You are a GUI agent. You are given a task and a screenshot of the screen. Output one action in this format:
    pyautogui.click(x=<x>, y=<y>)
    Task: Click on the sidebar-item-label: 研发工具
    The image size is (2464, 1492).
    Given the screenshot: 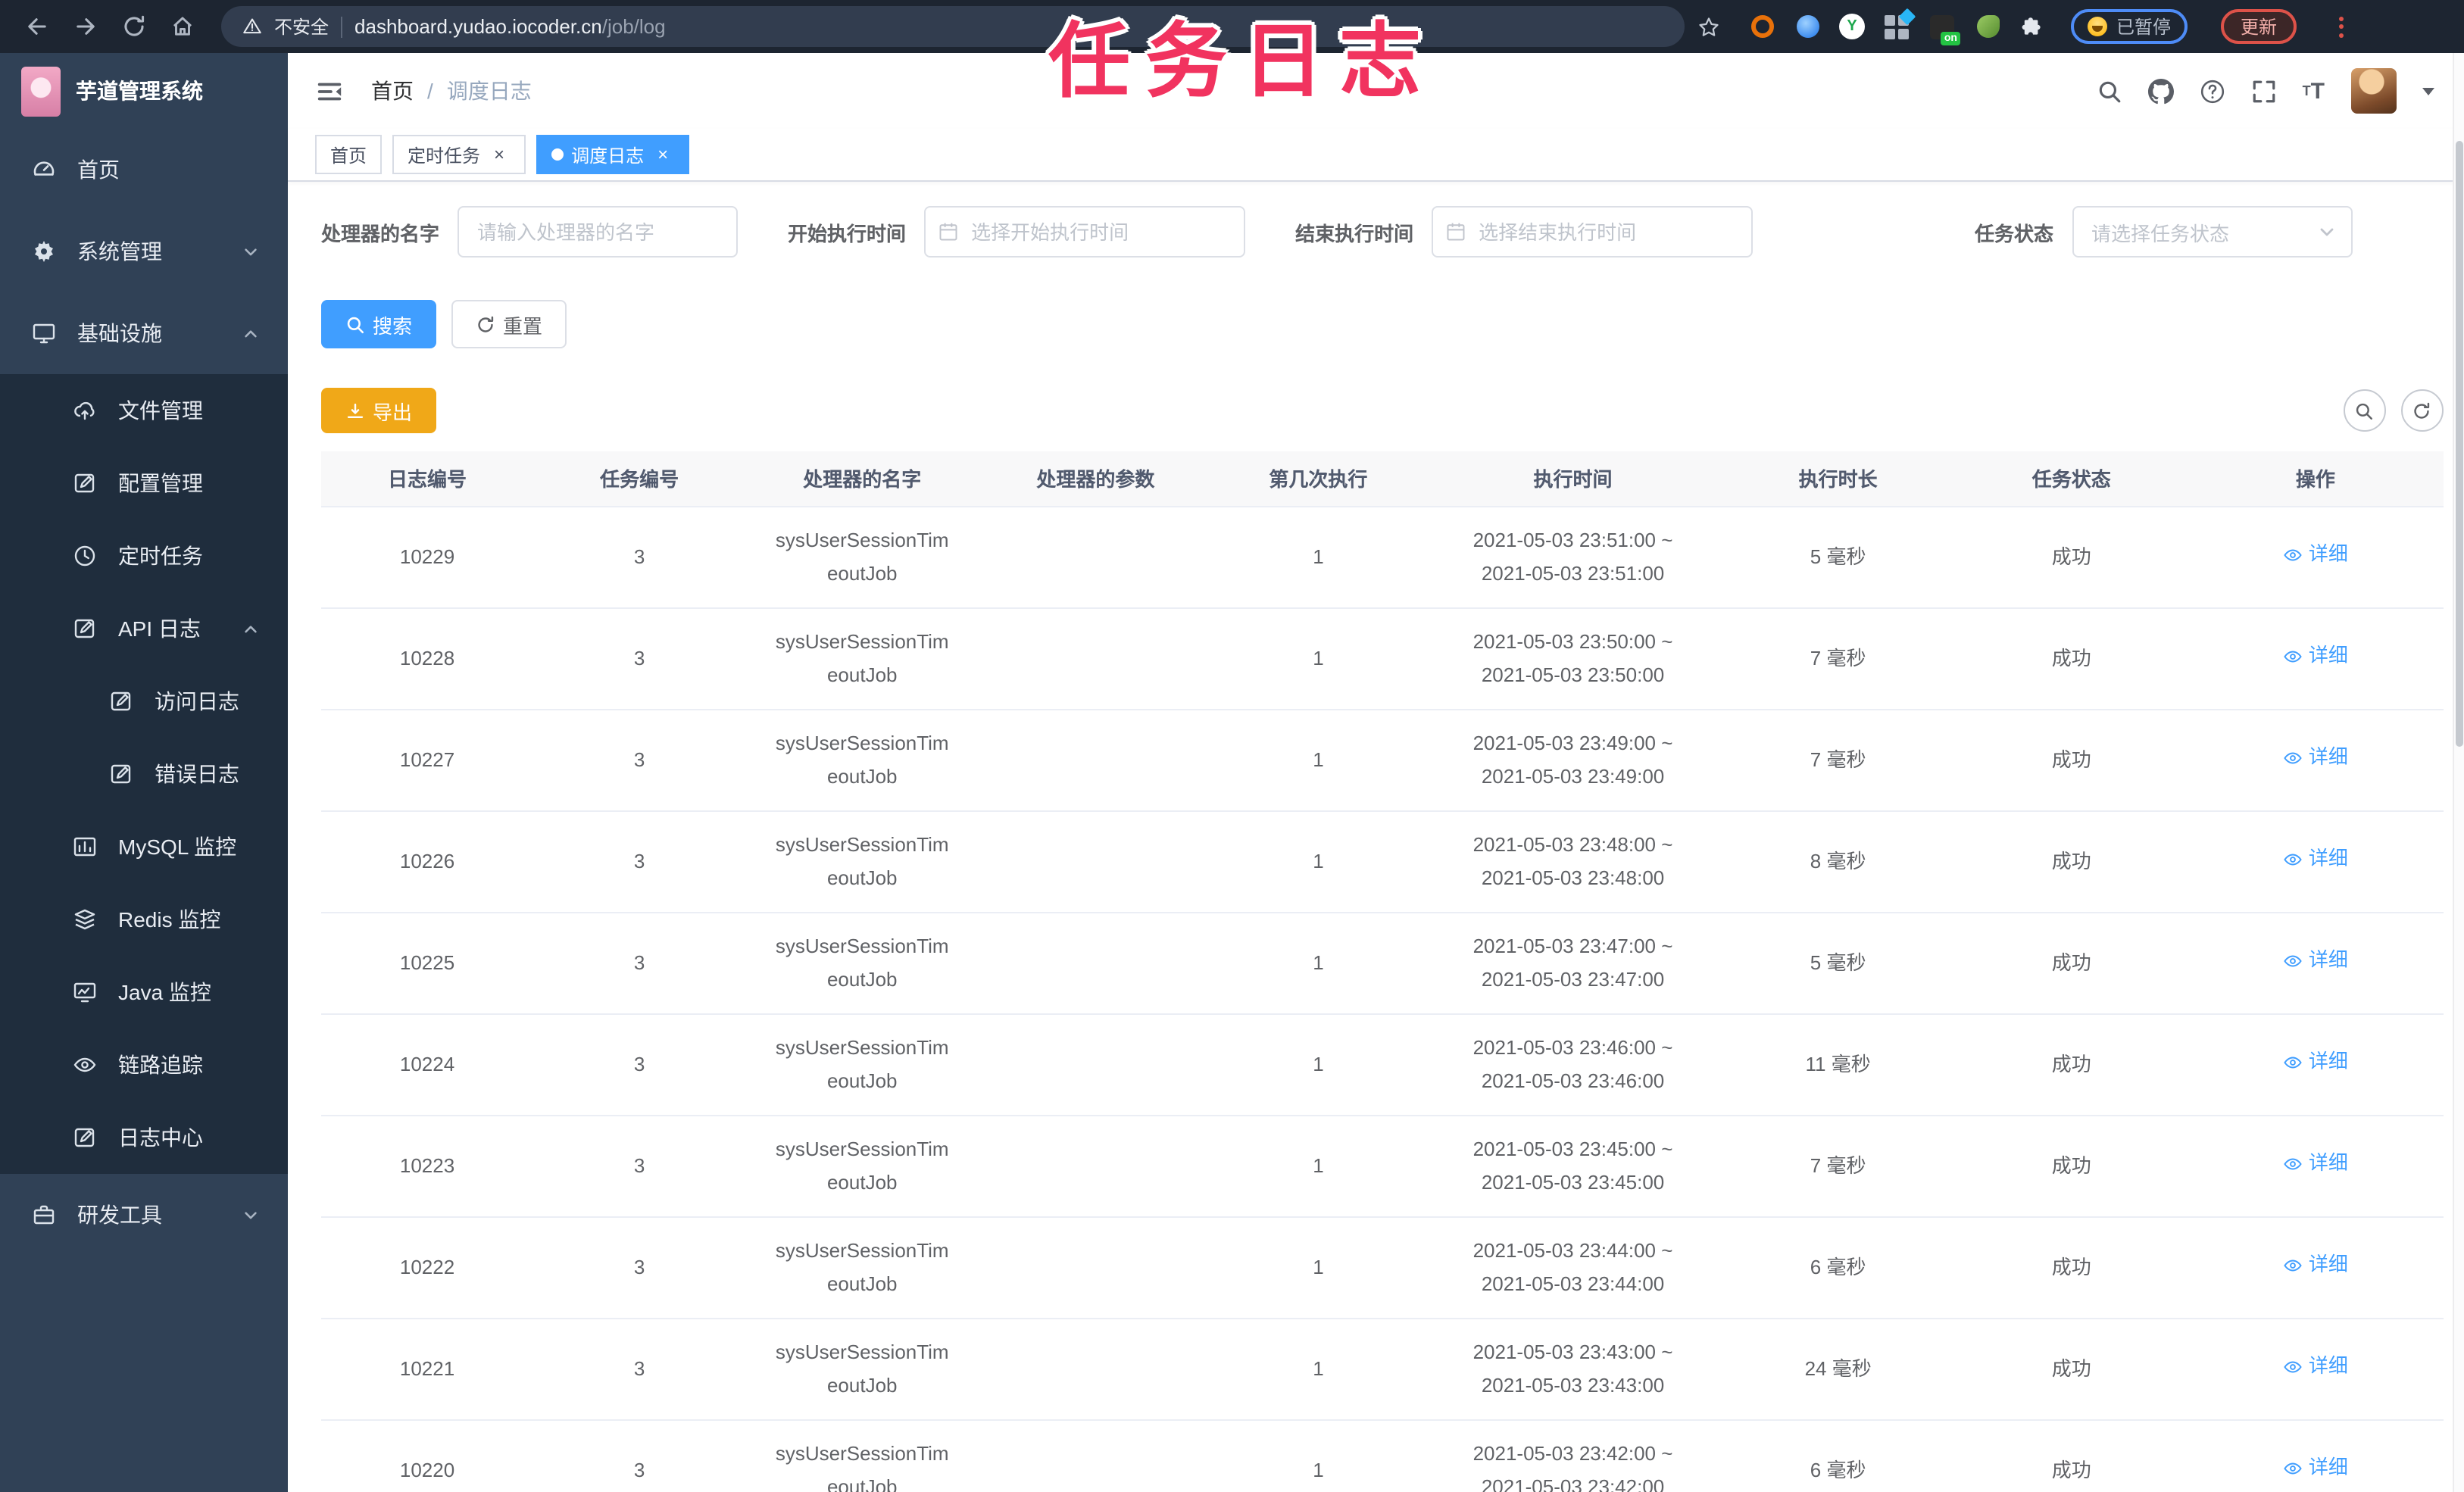 What is the action you would take?
    pyautogui.click(x=119, y=1215)
    